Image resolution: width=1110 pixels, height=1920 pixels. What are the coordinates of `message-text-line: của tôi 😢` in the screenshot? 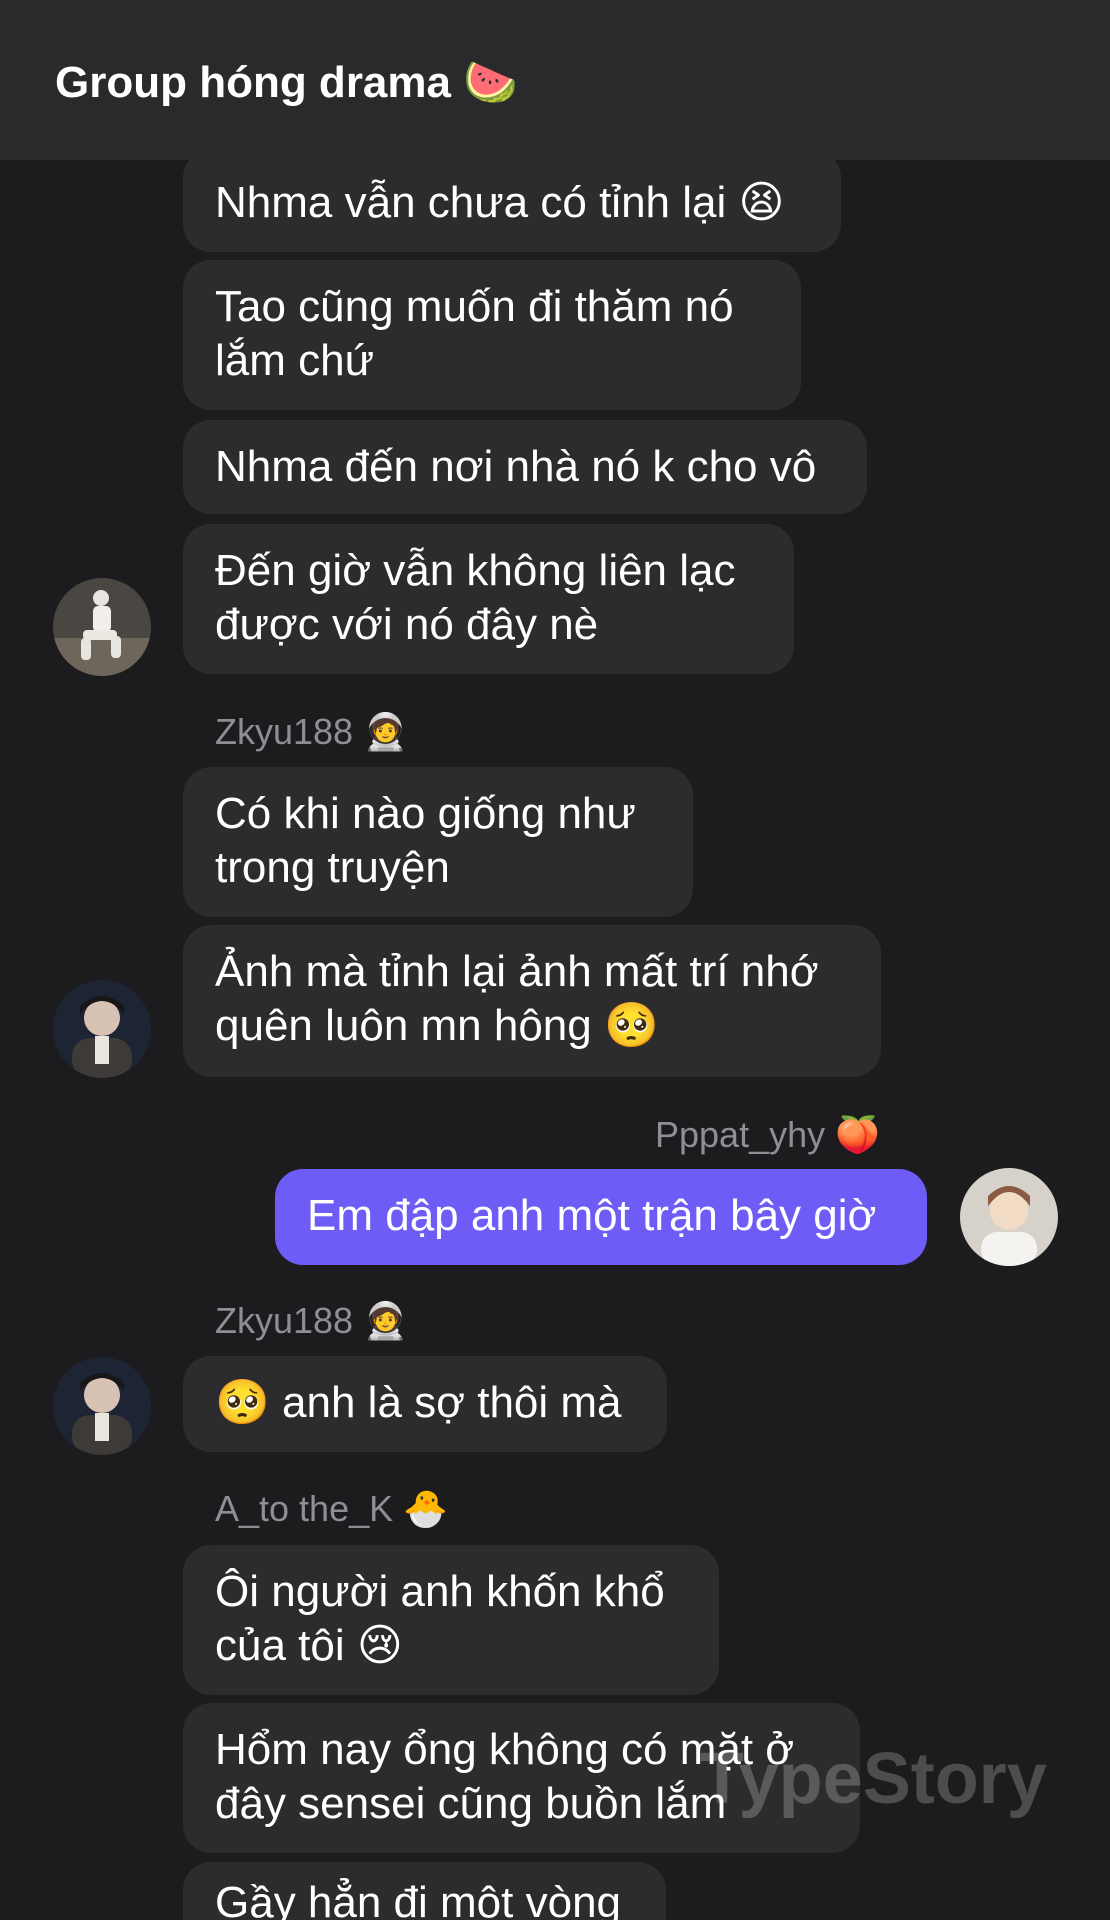 It's located at (451, 1646).